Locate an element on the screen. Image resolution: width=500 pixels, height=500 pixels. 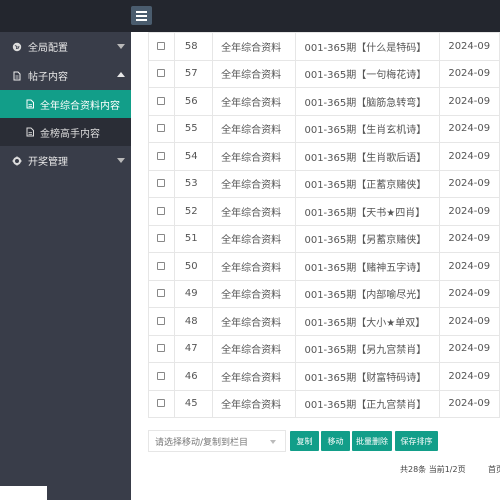
table-row: 49 全年综合资料 001-365期【内部喻尽光】 2024-09 is located at coordinates (324, 293).